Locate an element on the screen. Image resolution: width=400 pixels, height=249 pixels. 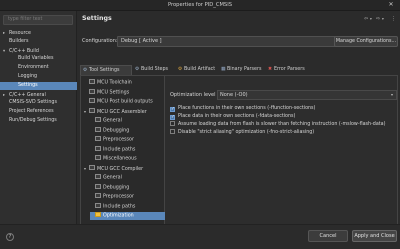
tab-tool-settings: ⚙ Tool Settings is located at coordinates (106, 70).